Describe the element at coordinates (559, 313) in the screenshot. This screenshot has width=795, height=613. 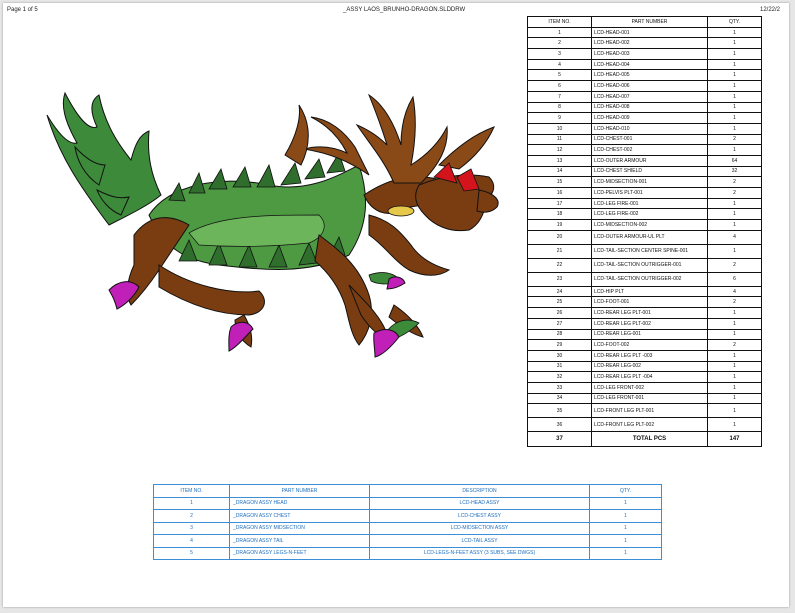
I see `item-no-cell: 26` at that location.